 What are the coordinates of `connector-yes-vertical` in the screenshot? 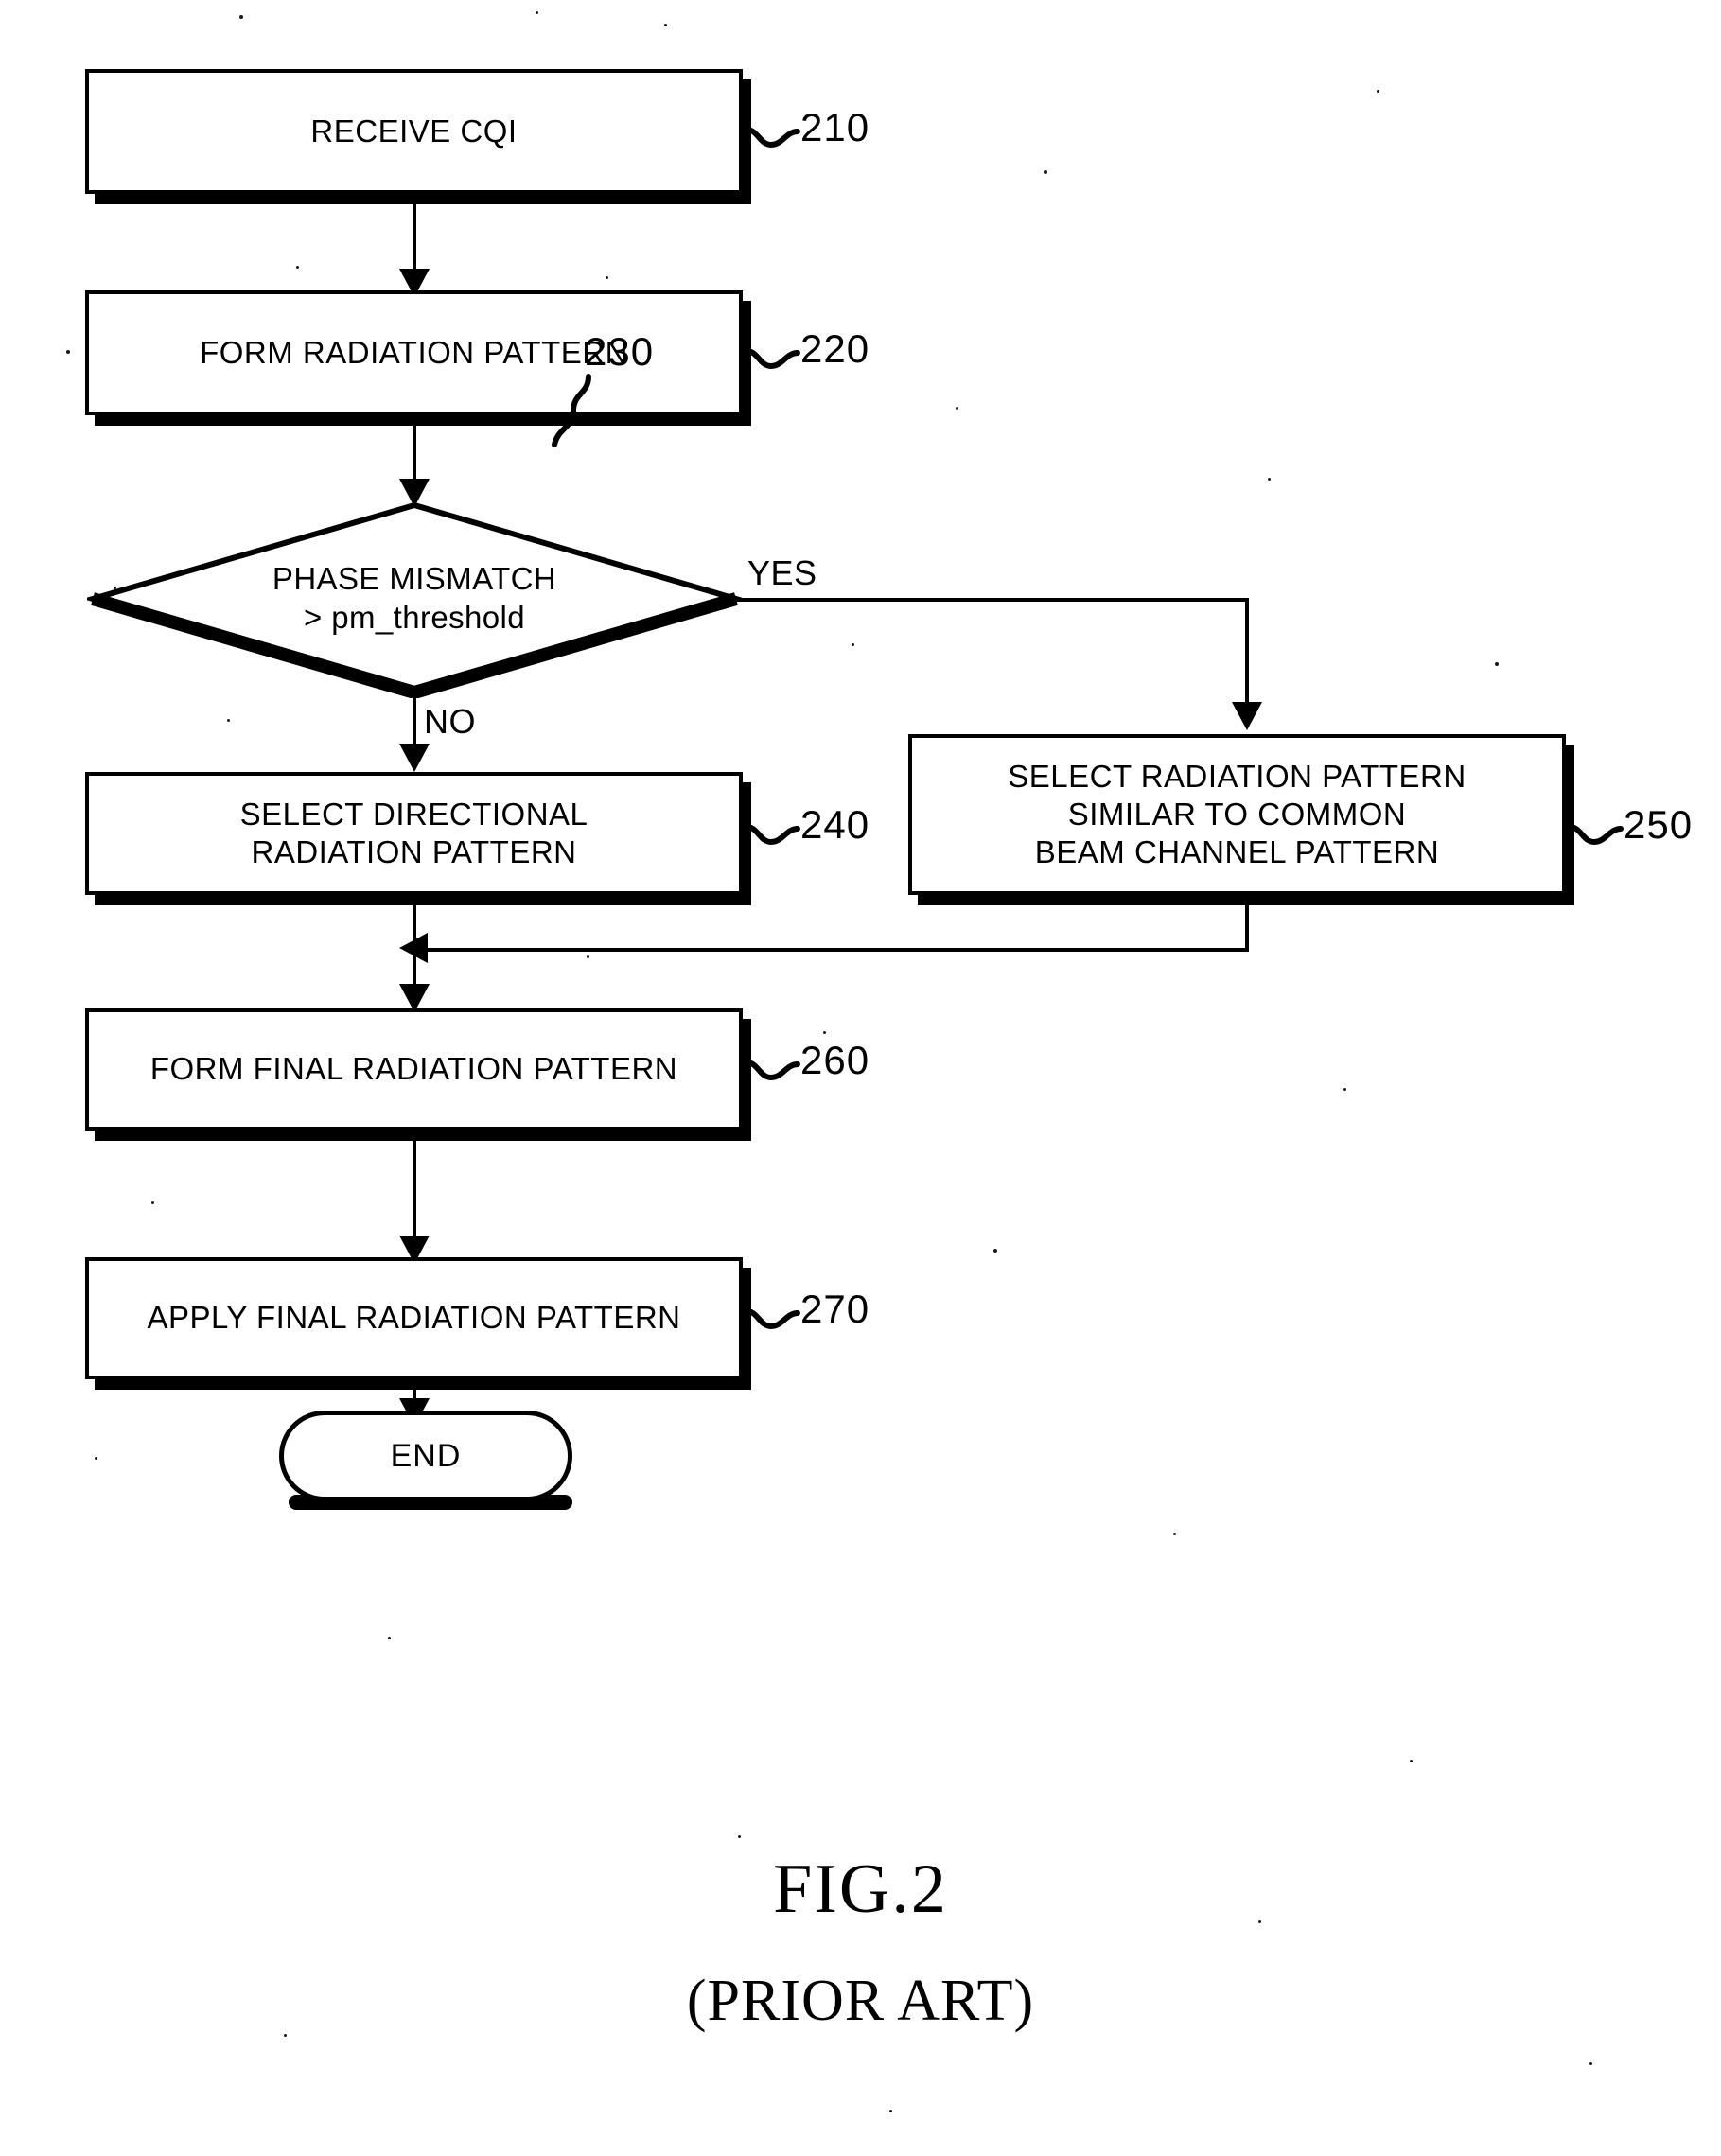 It's located at (1247, 651).